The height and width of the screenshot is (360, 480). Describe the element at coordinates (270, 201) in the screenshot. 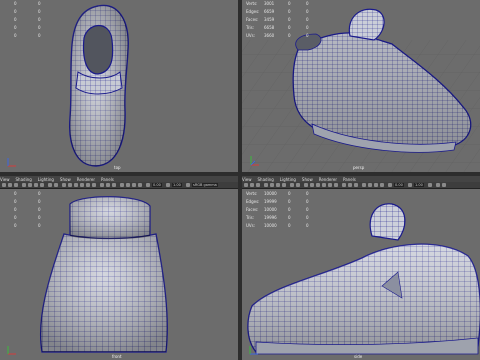

I see `hud-stat-value: 19999` at that location.